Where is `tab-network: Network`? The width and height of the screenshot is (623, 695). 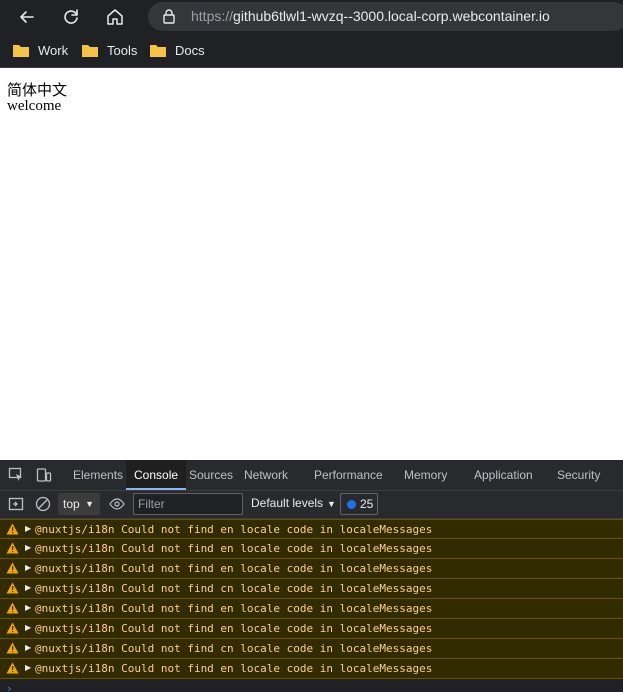 tab-network: Network is located at coordinates (266, 475).